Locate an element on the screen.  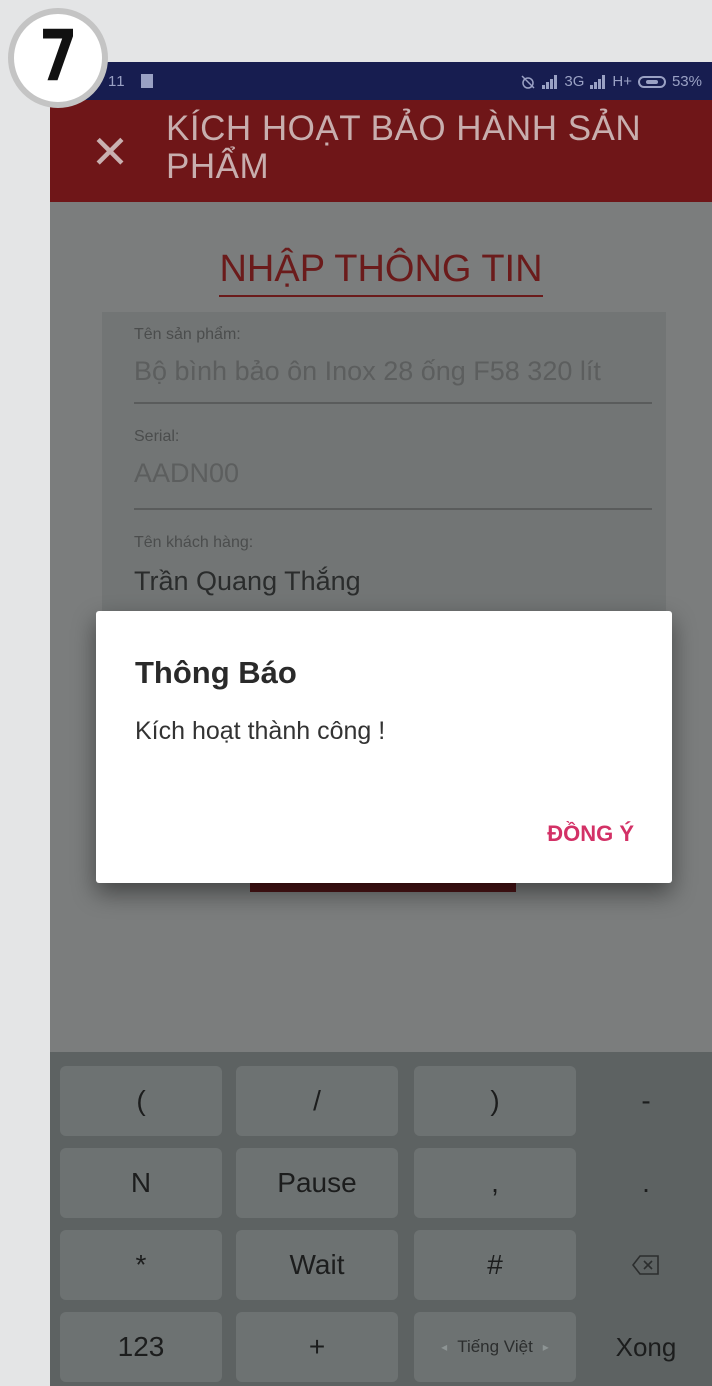
key-n: N is located at coordinates (141, 1183).